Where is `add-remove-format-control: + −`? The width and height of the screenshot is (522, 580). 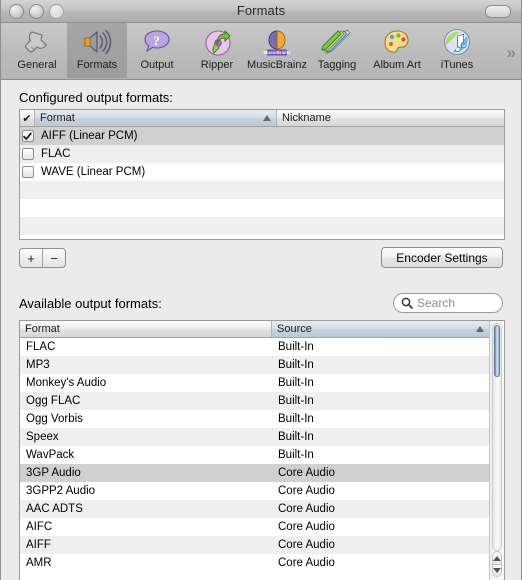
add-remove-format-control: + − is located at coordinates (42, 258).